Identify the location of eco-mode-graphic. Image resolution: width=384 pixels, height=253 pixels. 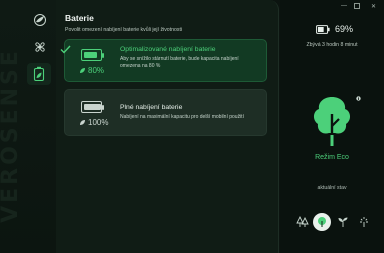
(332, 121).